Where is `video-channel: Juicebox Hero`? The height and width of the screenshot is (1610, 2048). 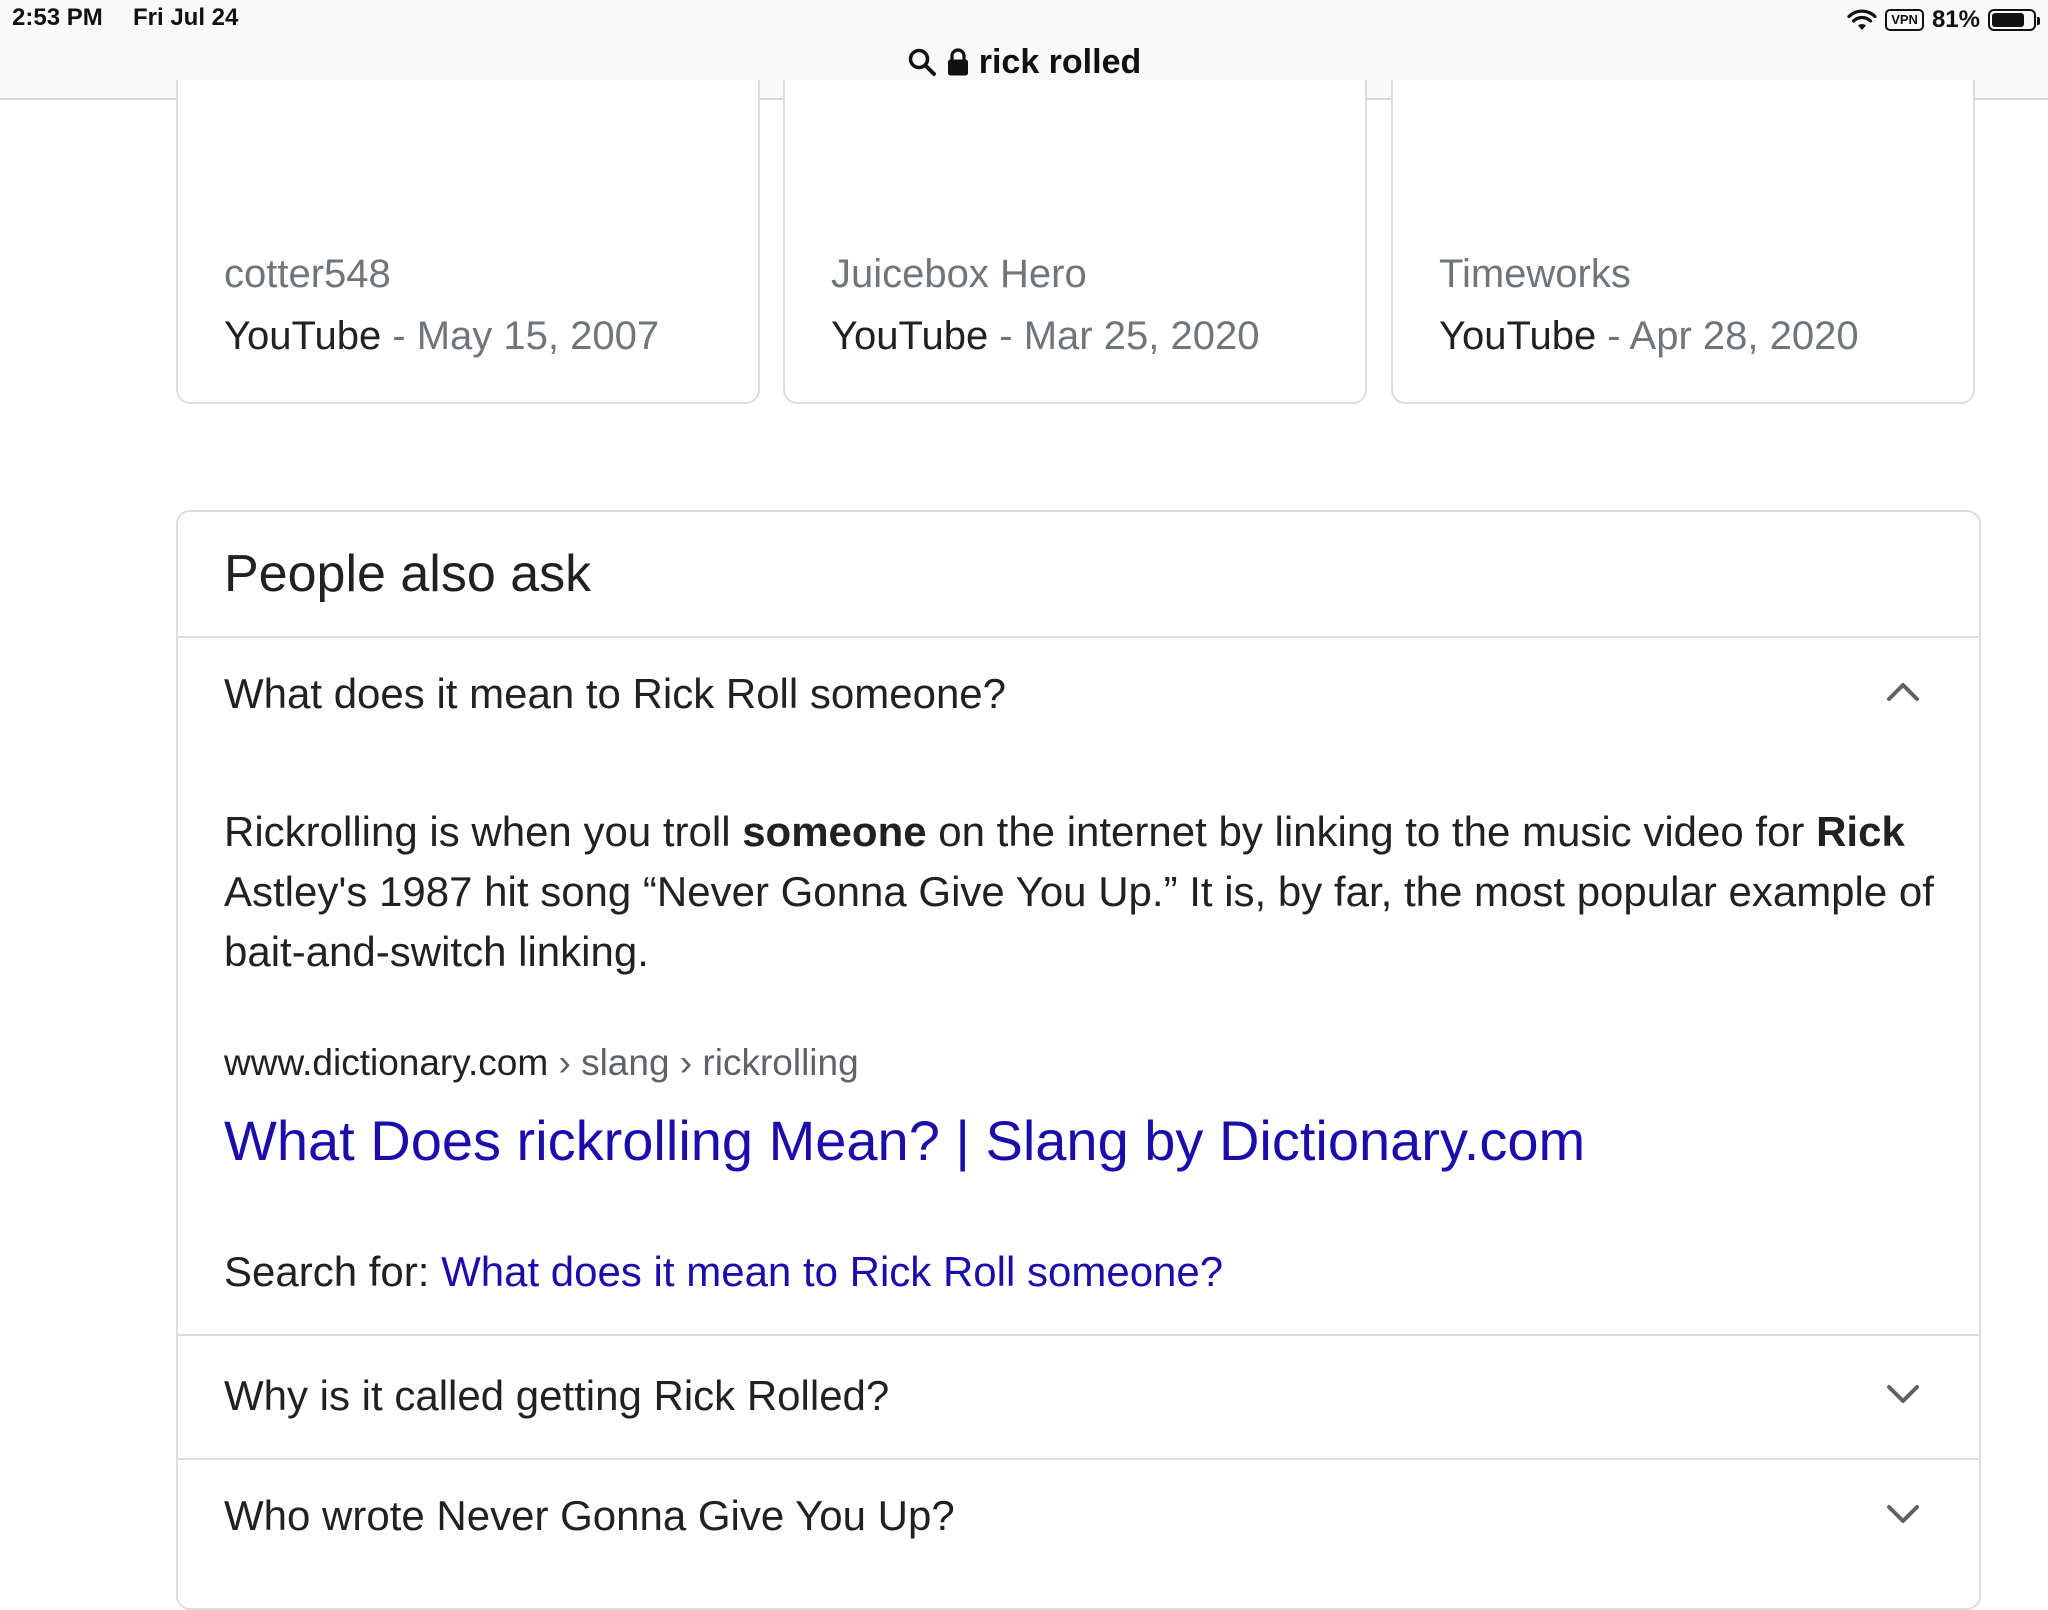 video-channel: Juicebox Hero is located at coordinates (959, 274).